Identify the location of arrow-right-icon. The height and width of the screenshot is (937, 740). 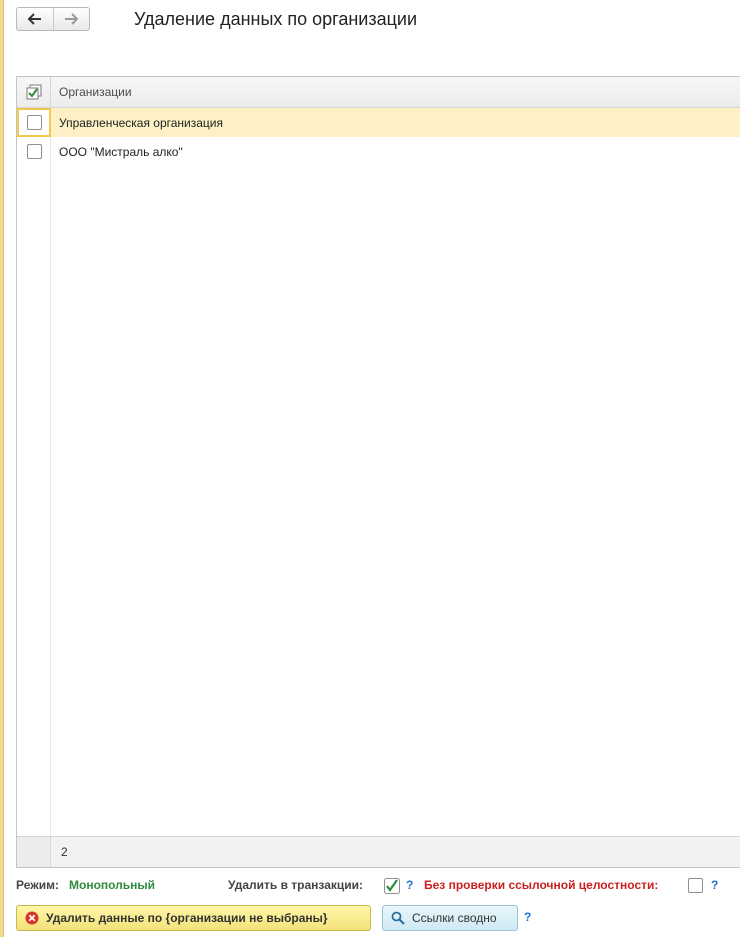
(72, 19).